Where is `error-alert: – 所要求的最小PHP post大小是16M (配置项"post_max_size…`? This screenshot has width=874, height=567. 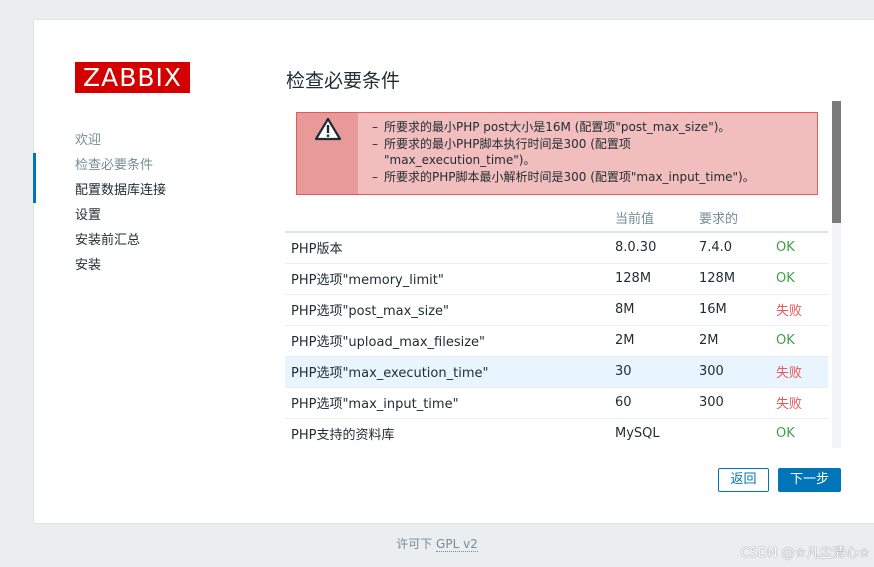 error-alert: – 所要求的最小PHP post大小是16M (配置项"post_max_size… is located at coordinates (557, 153).